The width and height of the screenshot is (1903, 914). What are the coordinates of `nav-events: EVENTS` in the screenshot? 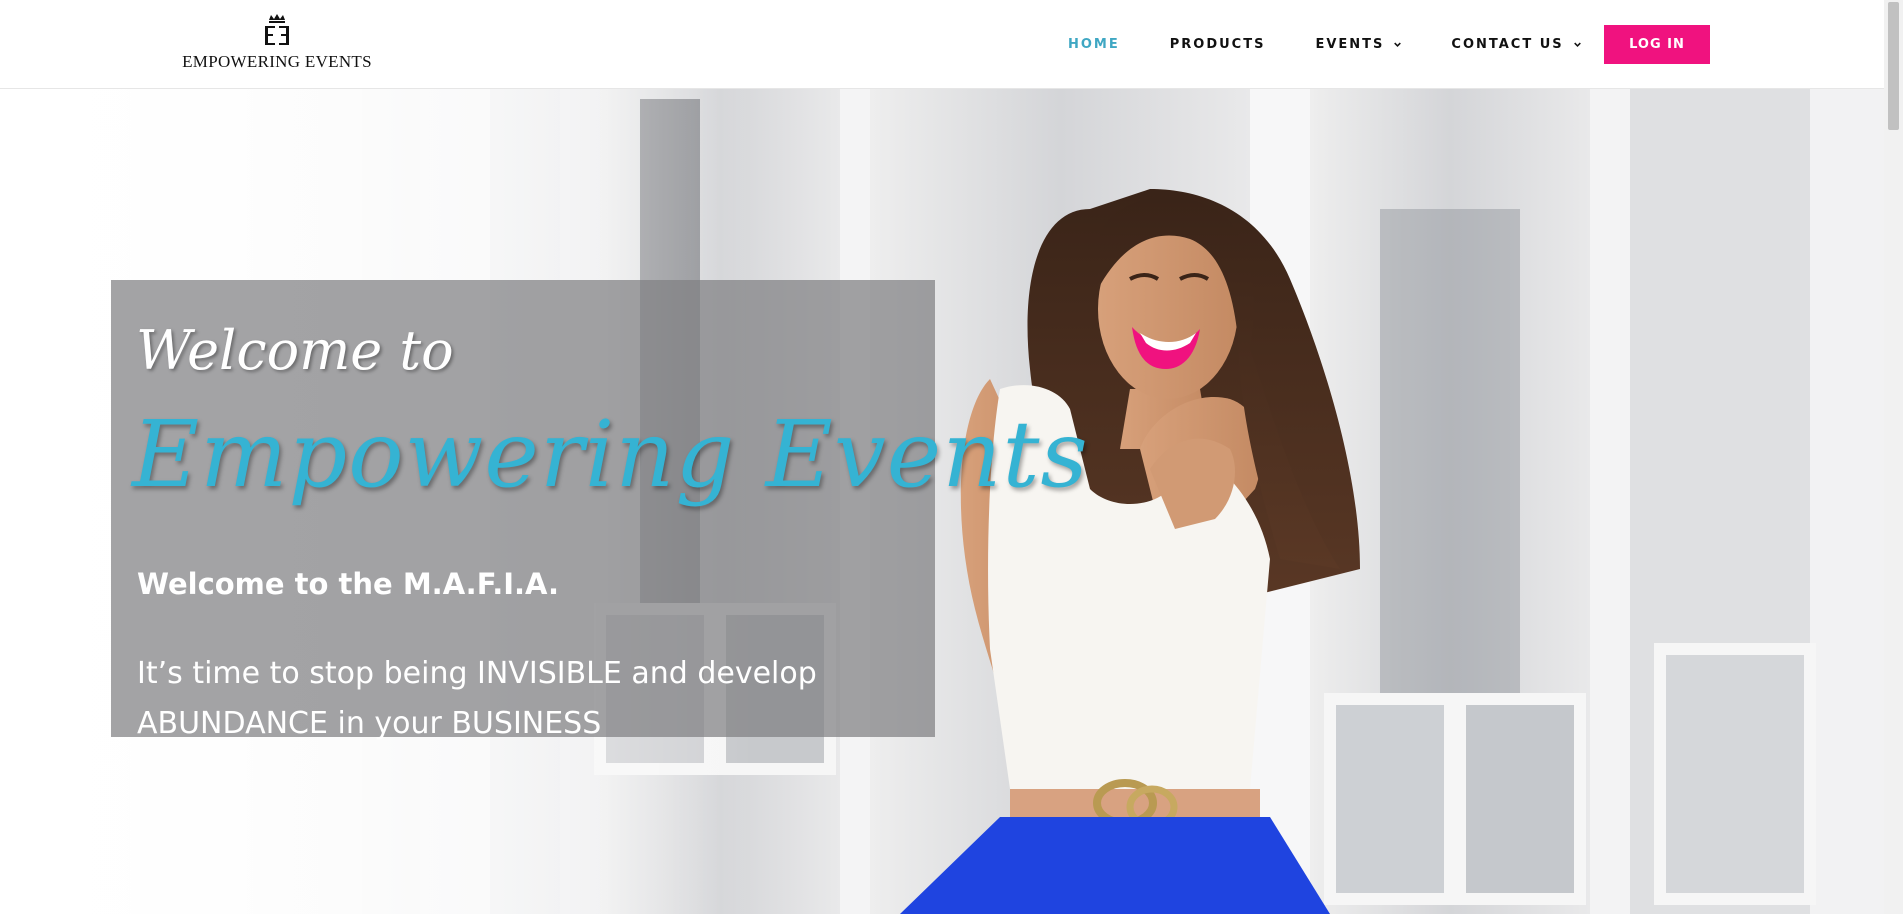 It's located at (1358, 44).